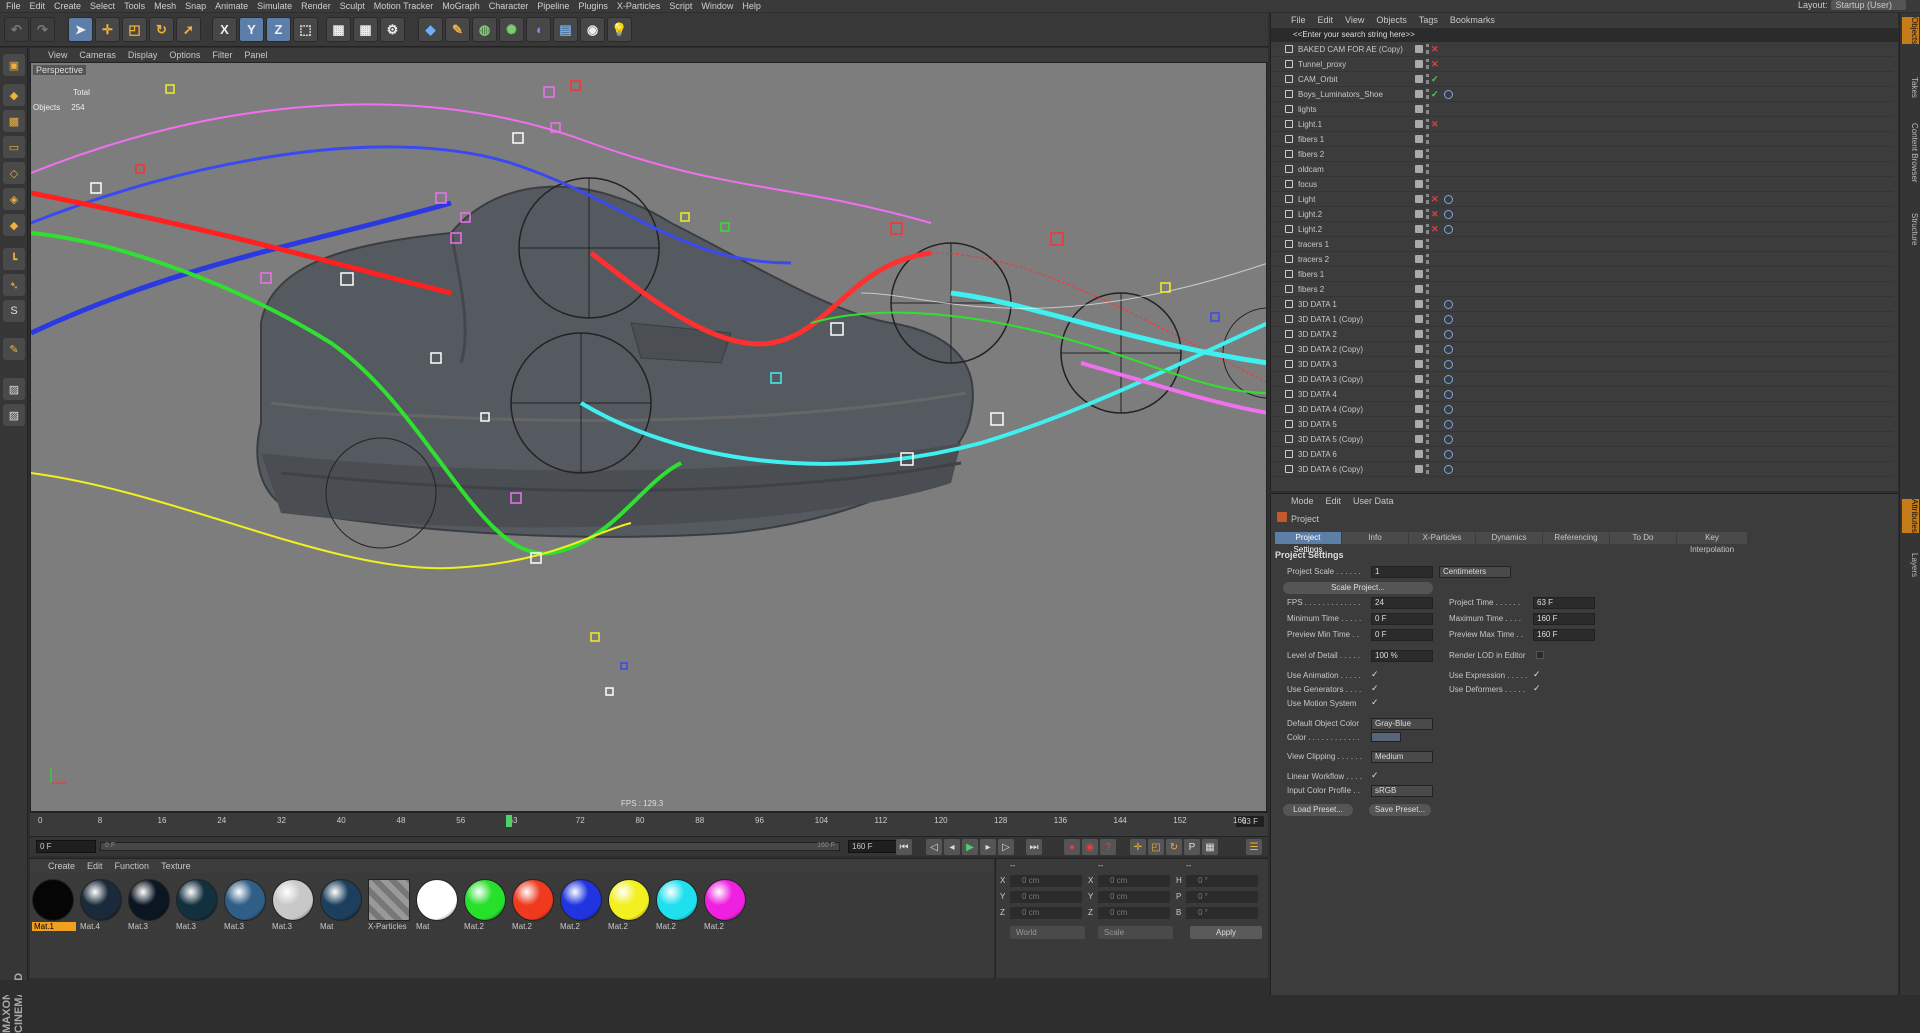 The image size is (1920, 1033). What do you see at coordinates (1402, 619) in the screenshot?
I see `min-time-field: 0 F` at bounding box center [1402, 619].